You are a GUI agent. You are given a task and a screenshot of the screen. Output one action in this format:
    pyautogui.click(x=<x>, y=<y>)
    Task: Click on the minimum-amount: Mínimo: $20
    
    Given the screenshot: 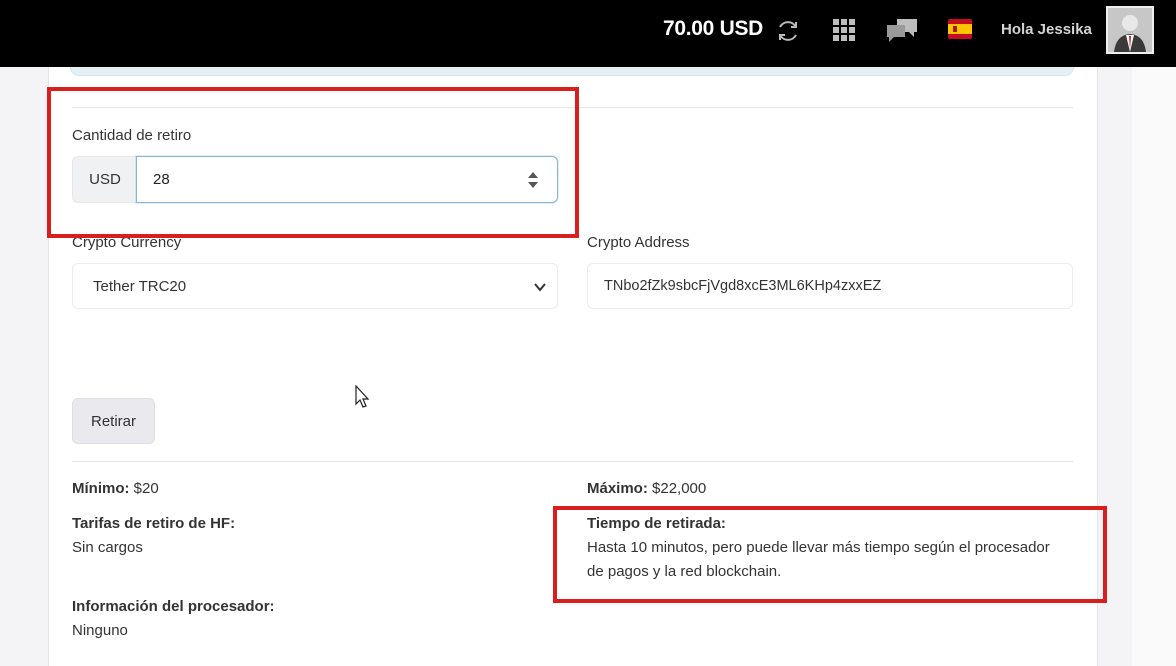 What is the action you would take?
    pyautogui.click(x=115, y=489)
    